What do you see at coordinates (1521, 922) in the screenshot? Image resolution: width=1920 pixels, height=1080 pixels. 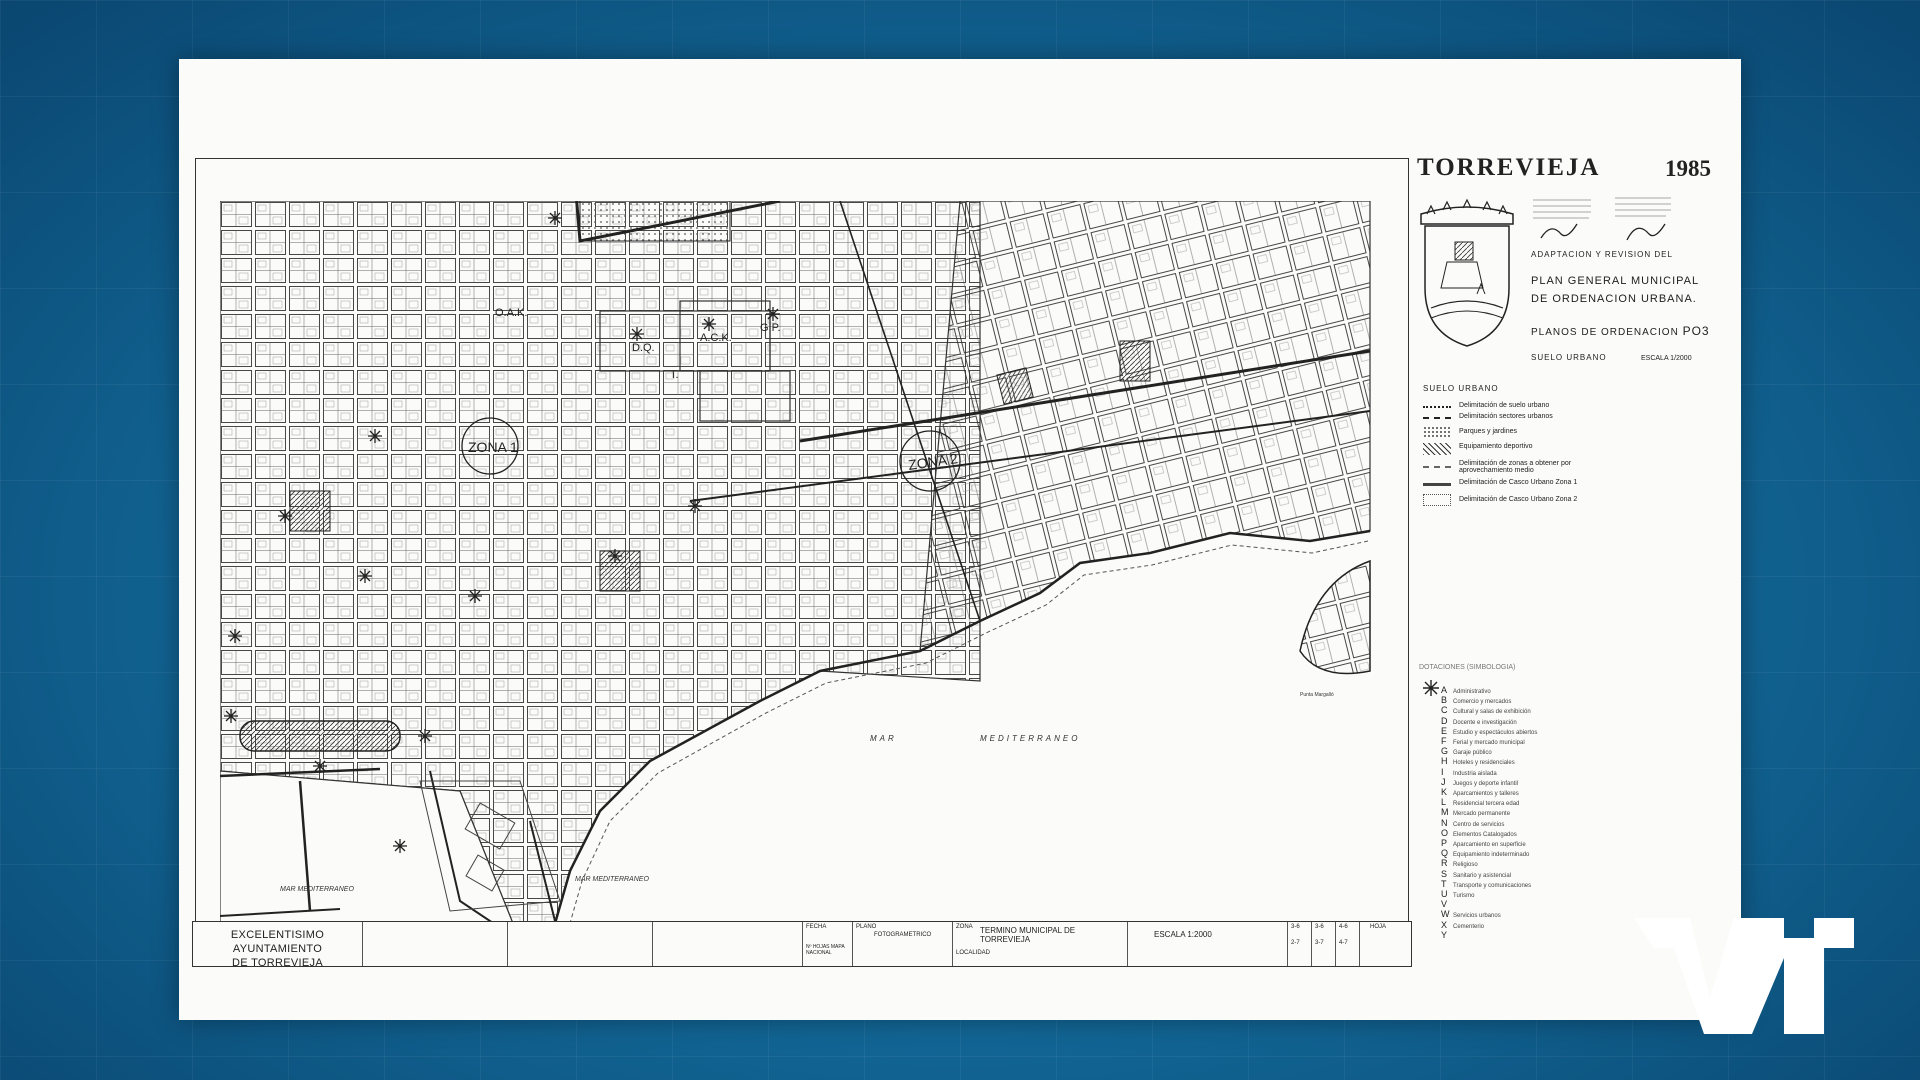 I see `dotacion-row: X Cementerio` at bounding box center [1521, 922].